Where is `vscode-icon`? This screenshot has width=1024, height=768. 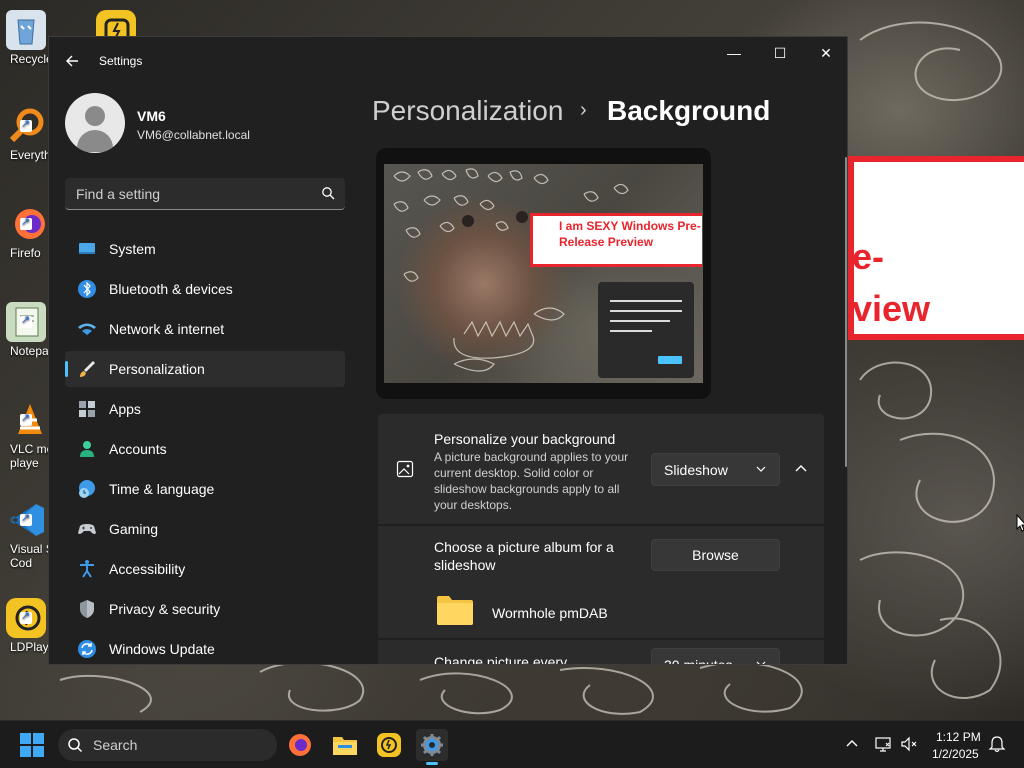 vscode-icon is located at coordinates (26, 520).